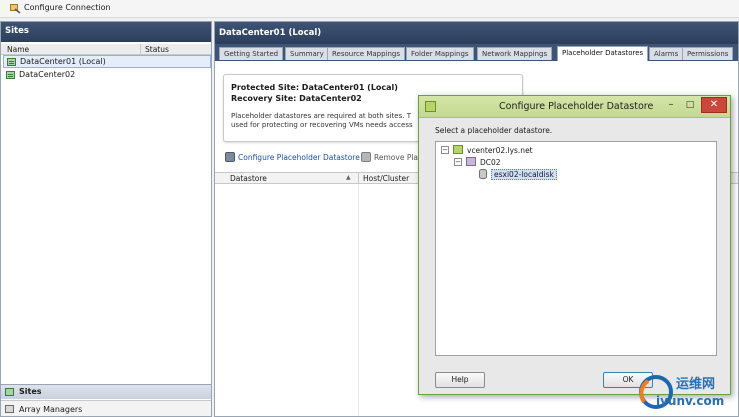  I want to click on site-row-datacenter01: DataCenter01 (Local), so click(107, 61).